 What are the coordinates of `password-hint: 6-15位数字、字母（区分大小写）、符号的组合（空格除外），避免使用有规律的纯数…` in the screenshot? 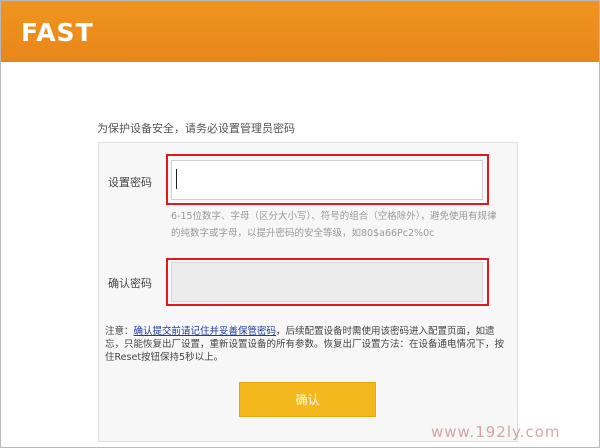 It's located at (334, 225).